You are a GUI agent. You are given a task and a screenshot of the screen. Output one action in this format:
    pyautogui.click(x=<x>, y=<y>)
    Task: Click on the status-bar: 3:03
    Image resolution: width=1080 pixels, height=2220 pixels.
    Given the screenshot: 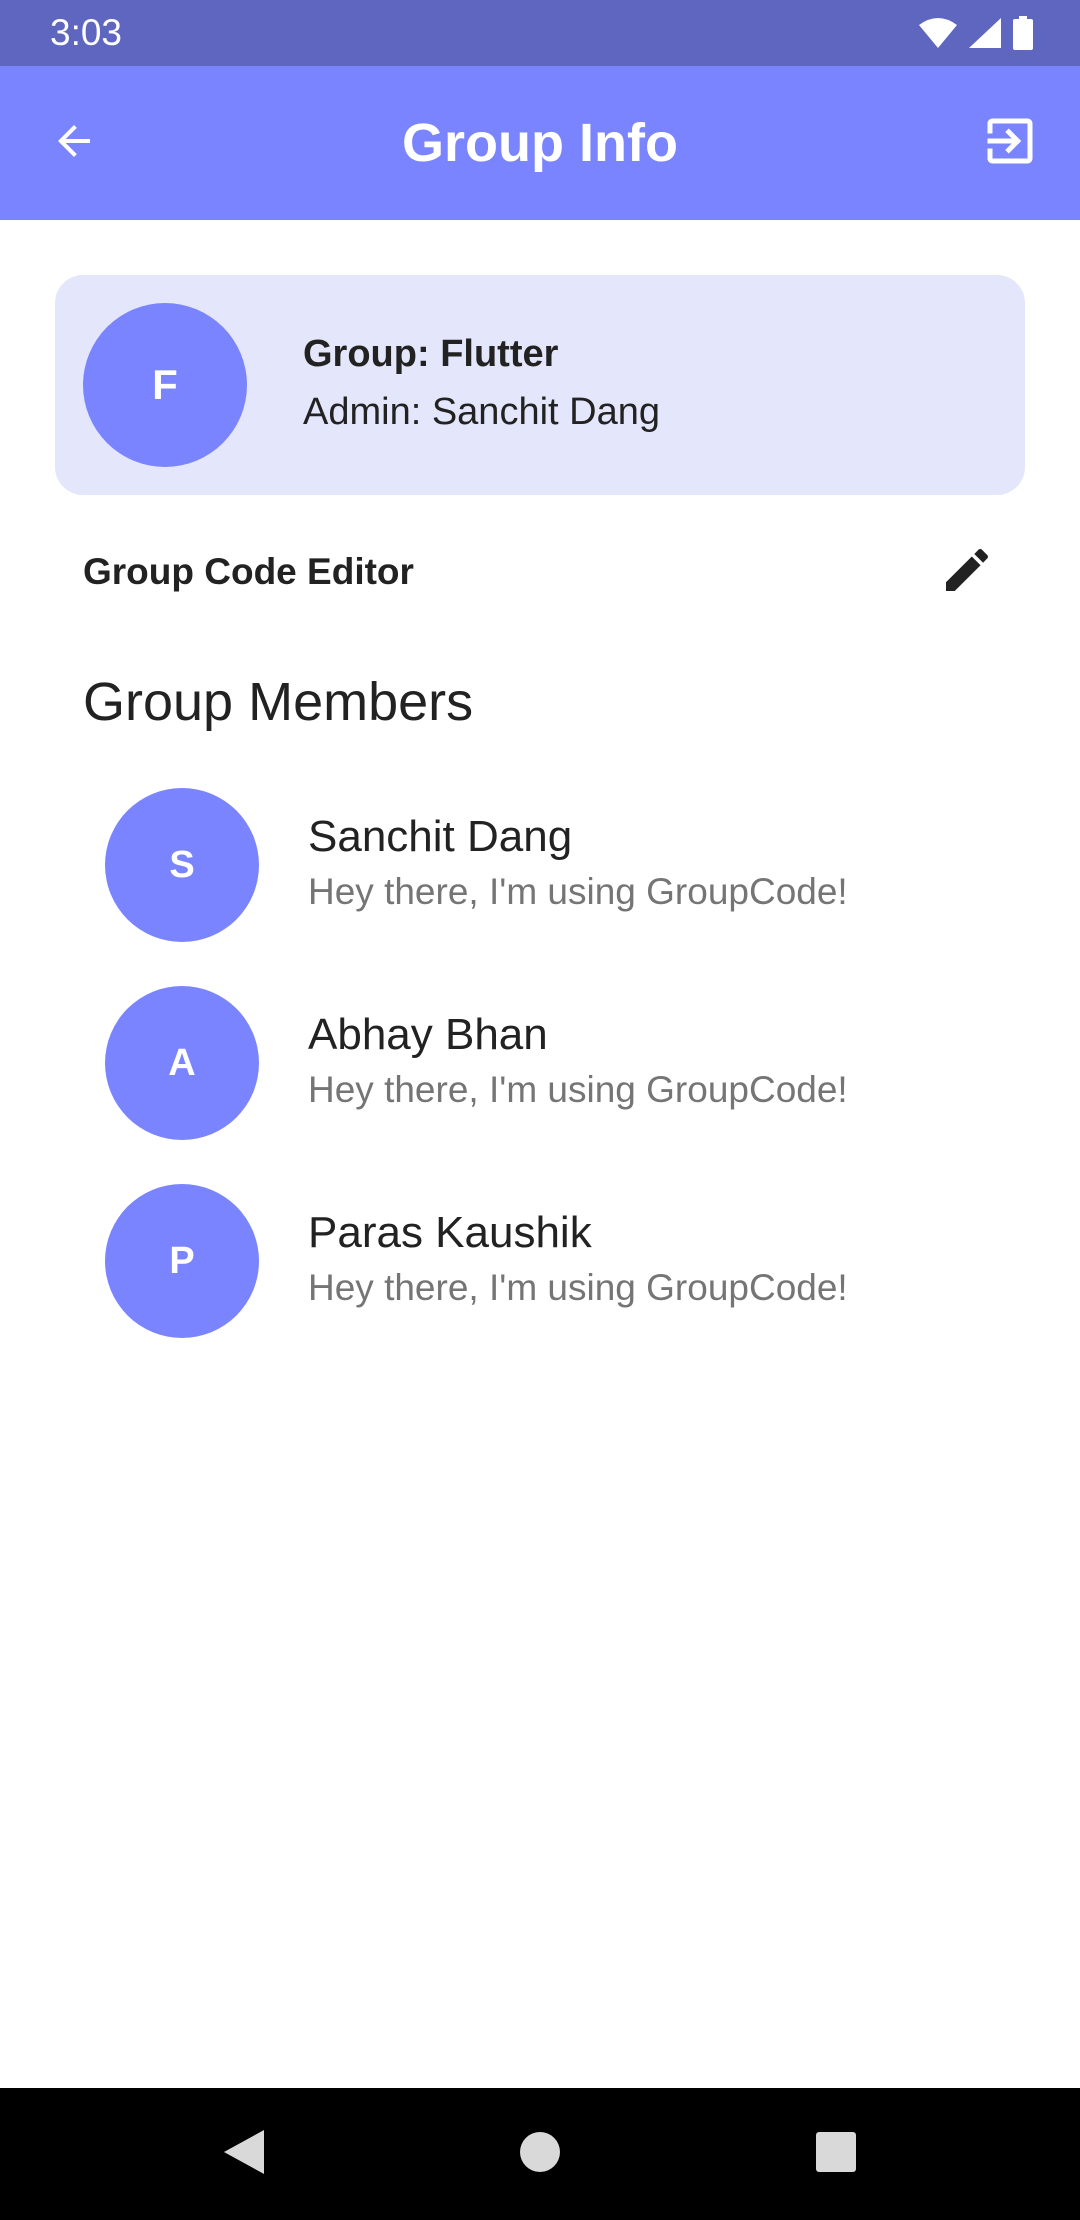 What is the action you would take?
    pyautogui.click(x=540, y=33)
    